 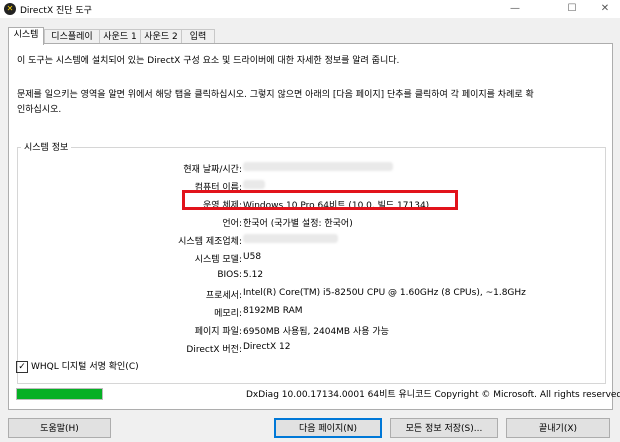 I want to click on minimize-button: —, so click(x=515, y=9).